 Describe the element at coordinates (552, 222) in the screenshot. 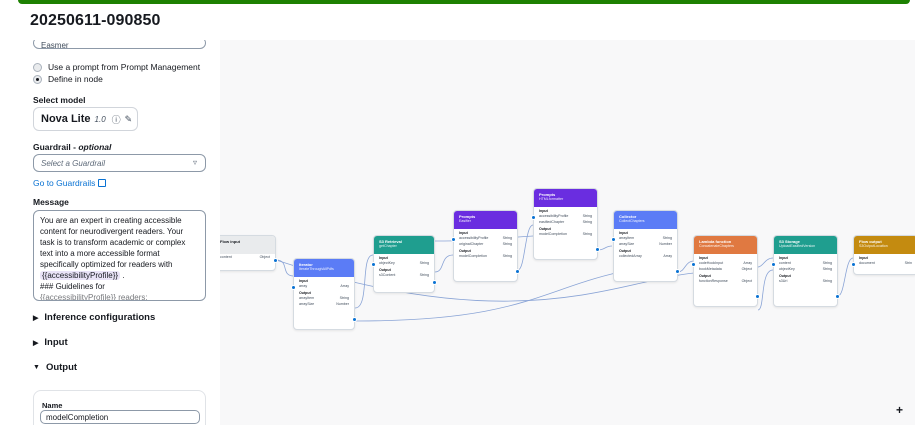

I see `port-name: easifiedChapter` at that location.